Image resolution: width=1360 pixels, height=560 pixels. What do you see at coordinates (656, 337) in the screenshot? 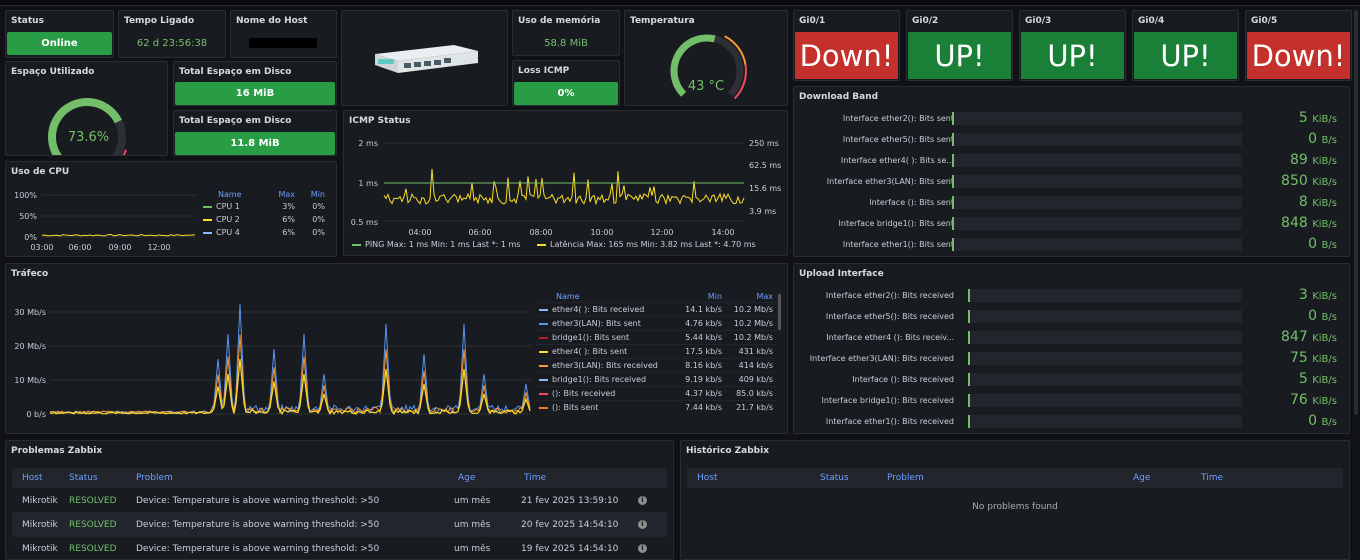
I see `legend-row: bridge1(): Bits sent 5.44 kb/s 10.2 Mb/s` at bounding box center [656, 337].